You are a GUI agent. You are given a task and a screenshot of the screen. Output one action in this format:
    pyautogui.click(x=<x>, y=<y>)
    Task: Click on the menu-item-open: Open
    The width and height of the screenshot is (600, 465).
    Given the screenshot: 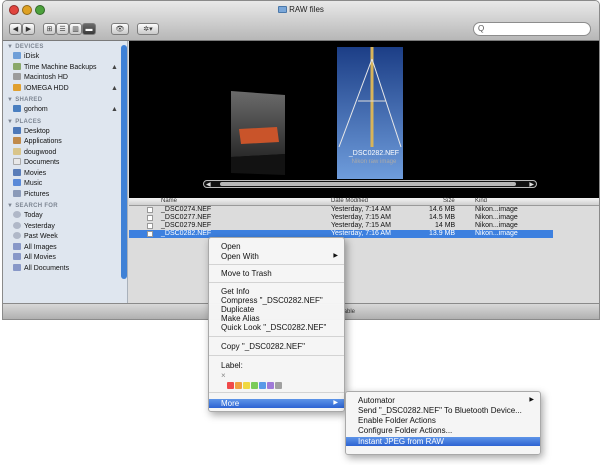 What is the action you would take?
    pyautogui.click(x=276, y=246)
    